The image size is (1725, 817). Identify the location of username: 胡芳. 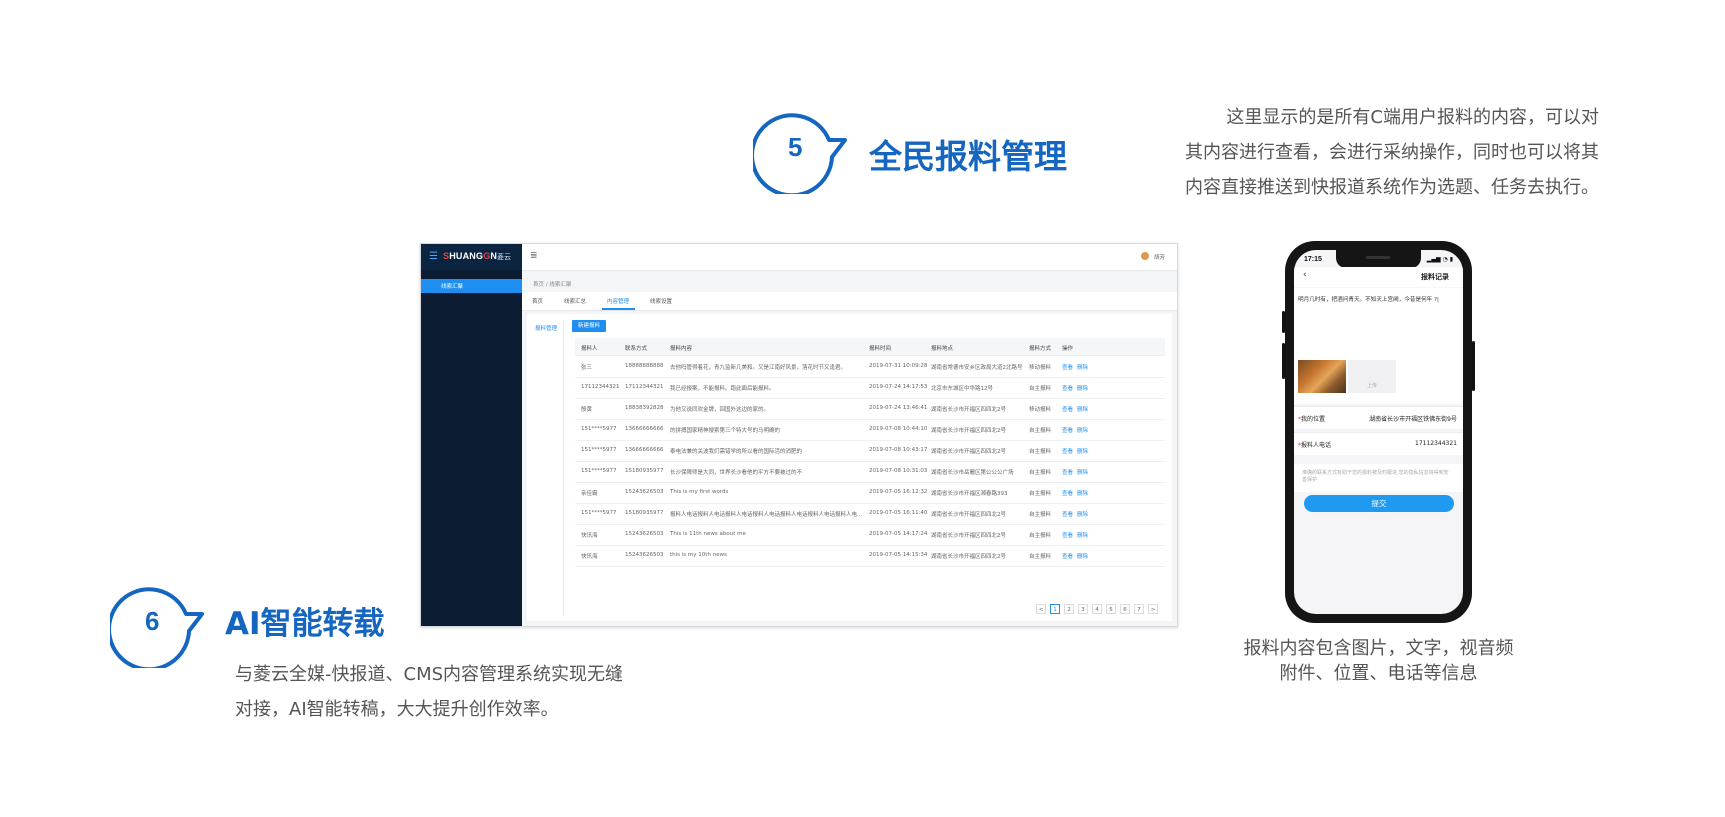
(1159, 257).